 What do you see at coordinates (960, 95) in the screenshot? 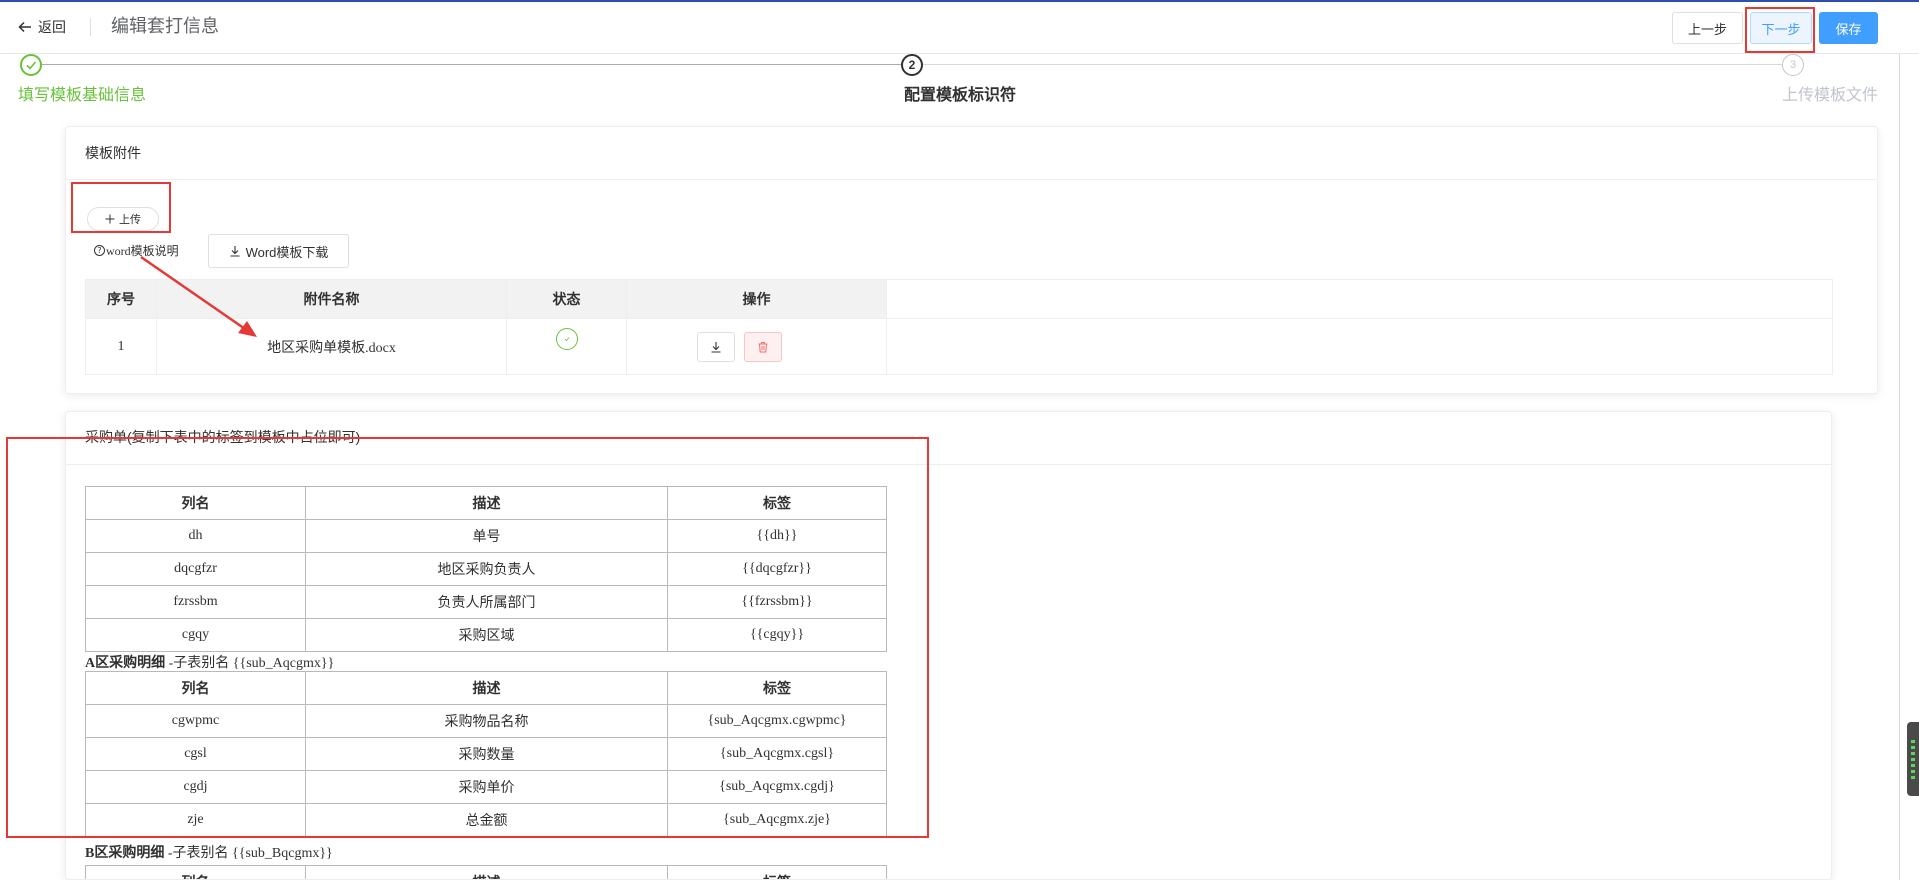
I see `step-2-label: 配置模板标识符` at bounding box center [960, 95].